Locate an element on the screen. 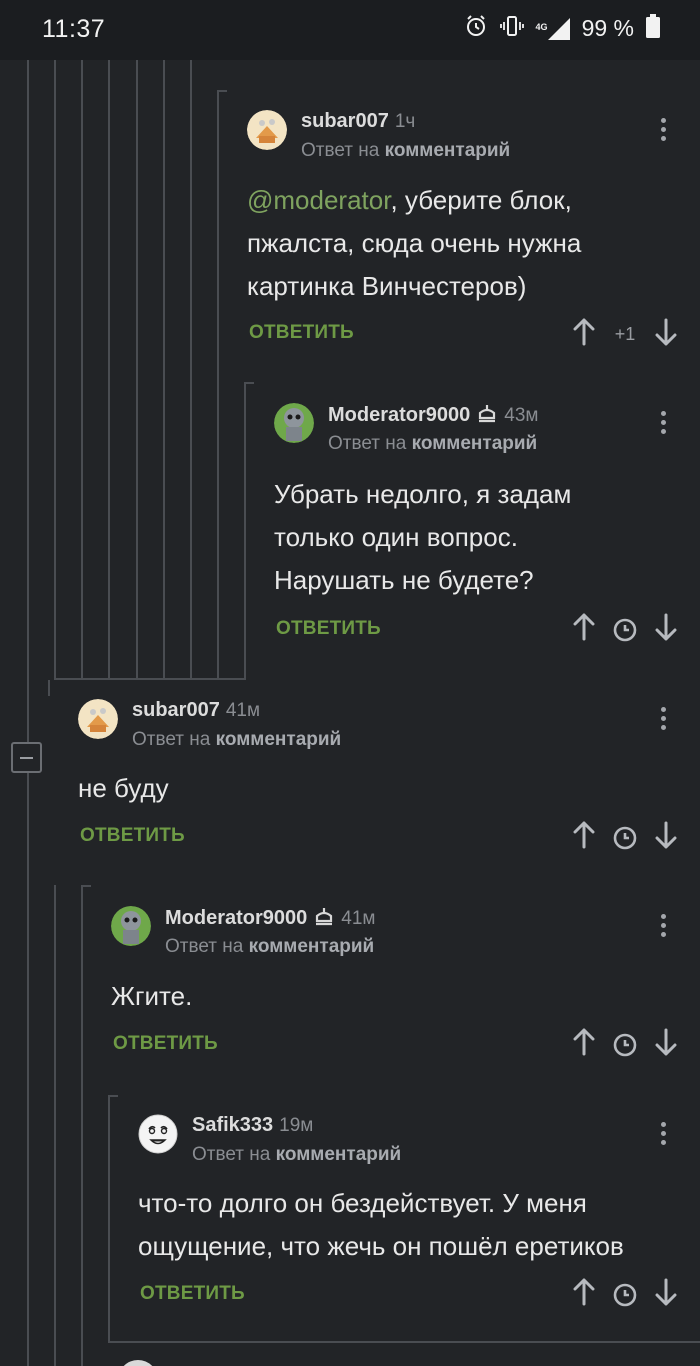 Image resolution: width=700 pixels, height=1366 pixels. vibrate-icon is located at coordinates (511, 28).